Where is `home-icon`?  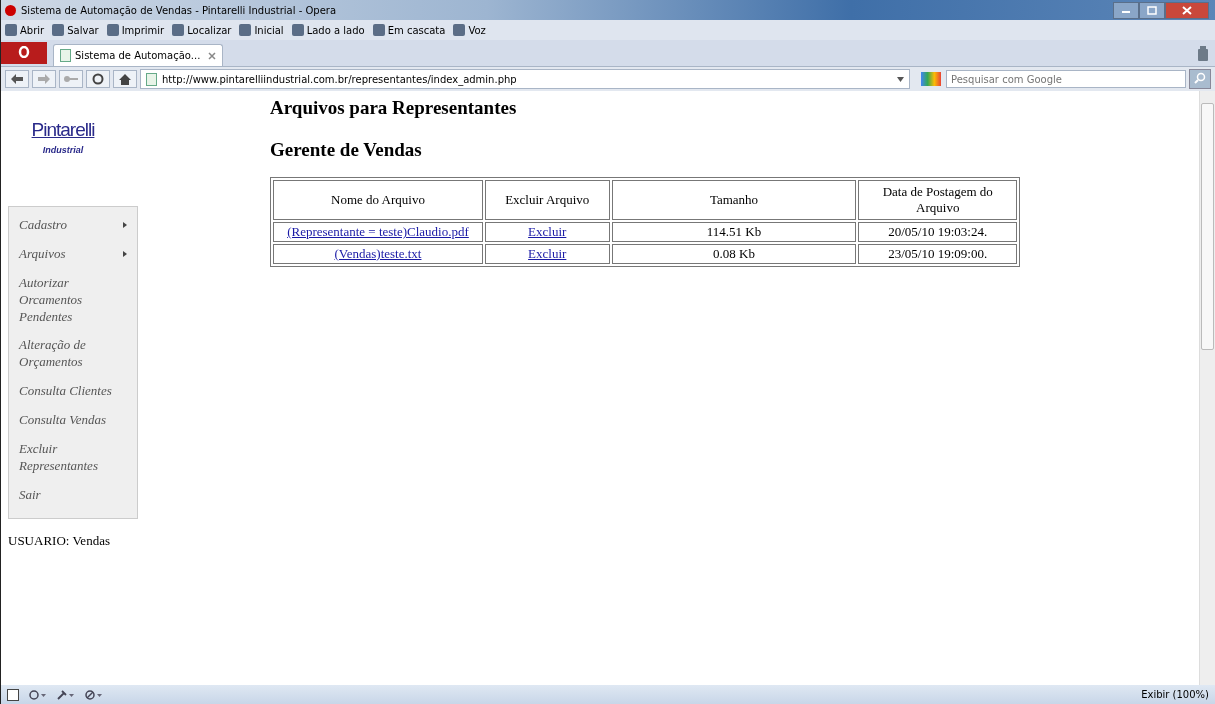 home-icon is located at coordinates (125, 79).